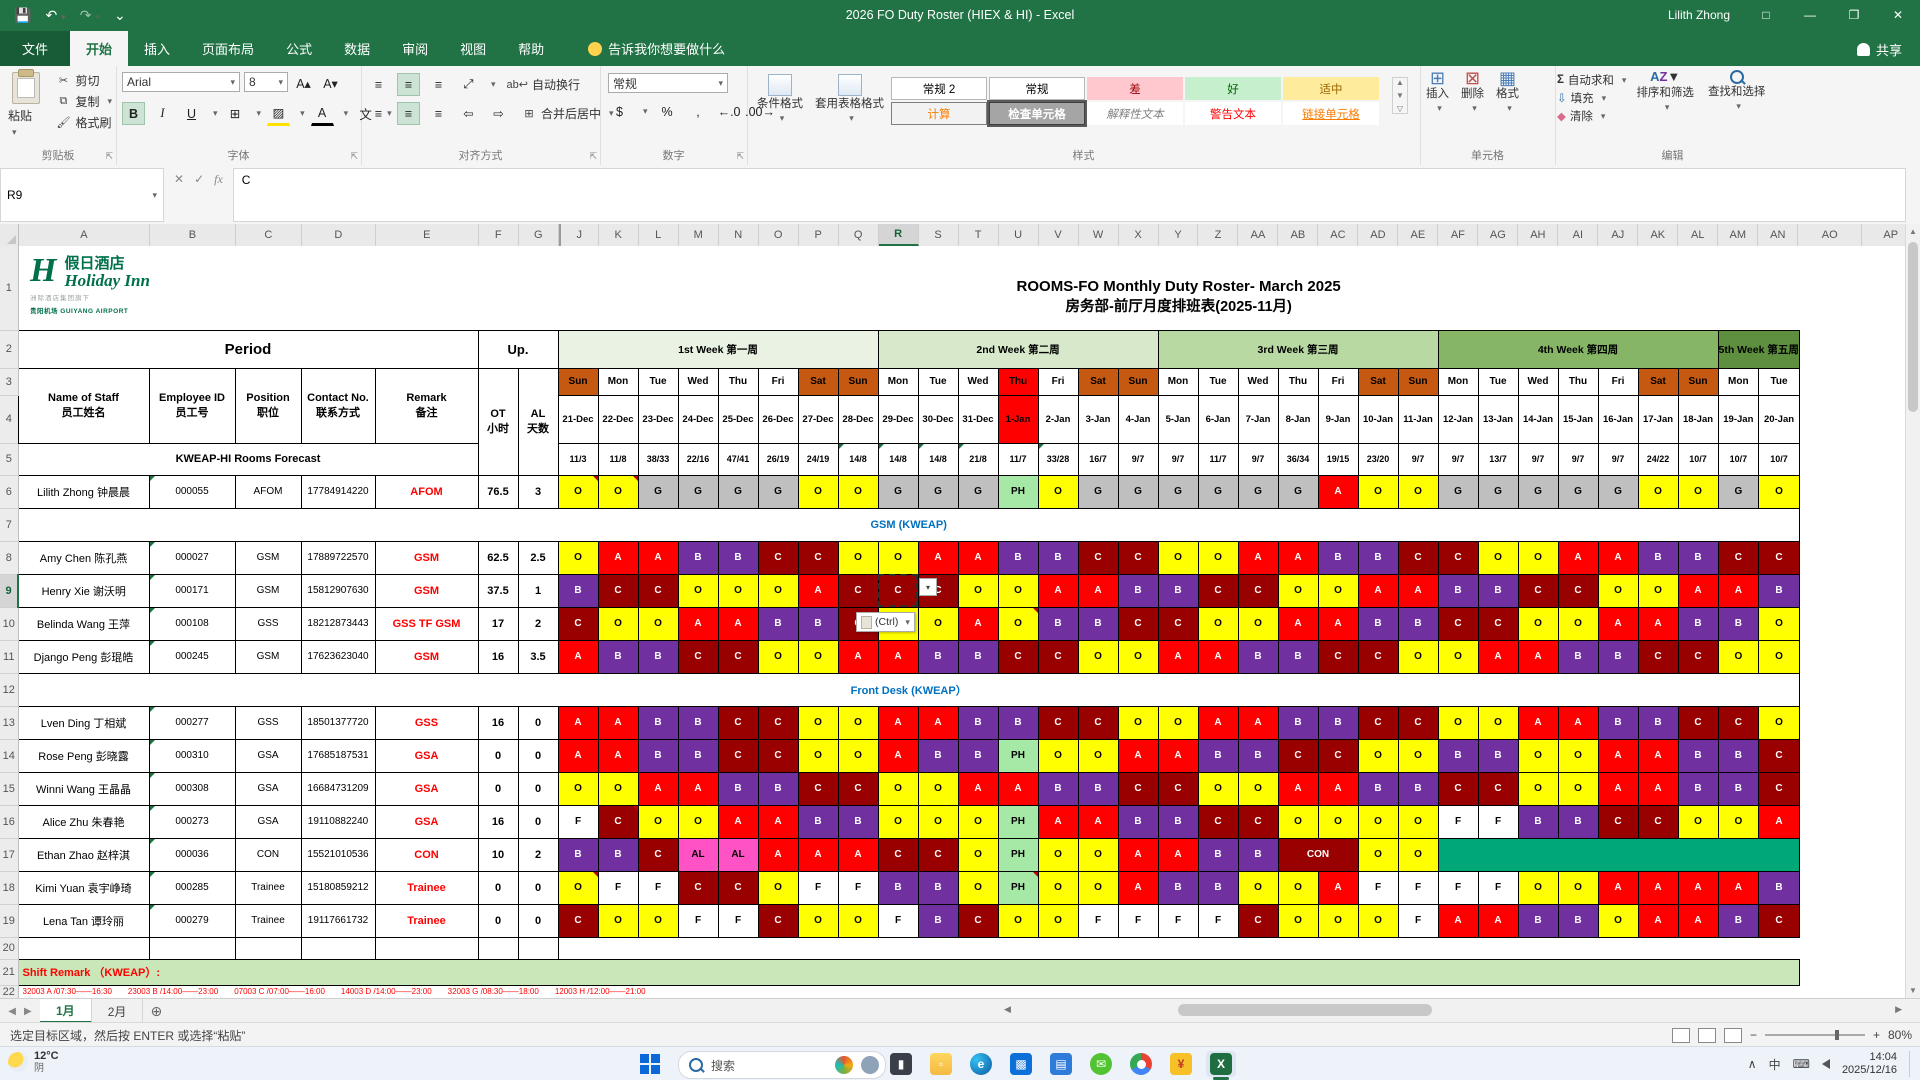  What do you see at coordinates (1437, 92) in the screenshot?
I see `insert-cells-button: ⊞ 插入 ▾` at bounding box center [1437, 92].